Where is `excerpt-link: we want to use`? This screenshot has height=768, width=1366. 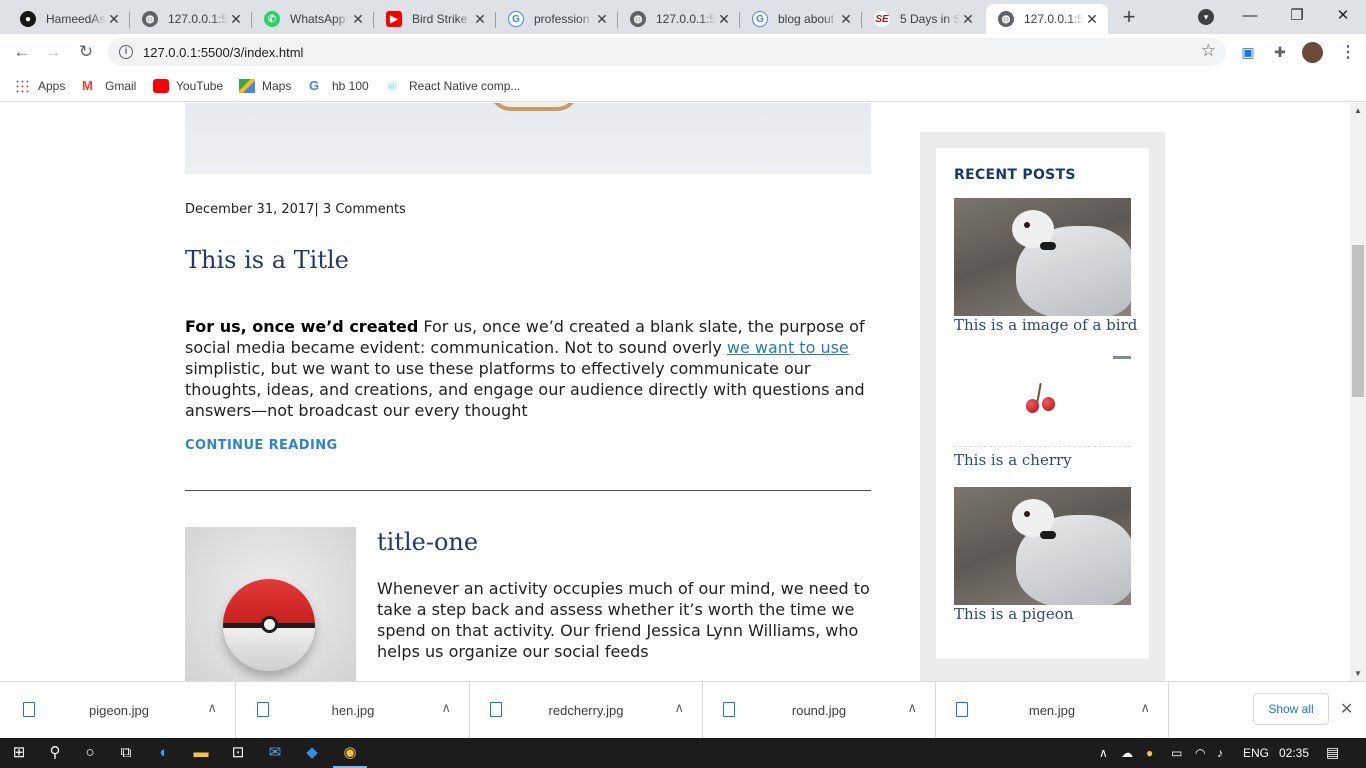
excerpt-link: we want to use is located at coordinates (788, 347).